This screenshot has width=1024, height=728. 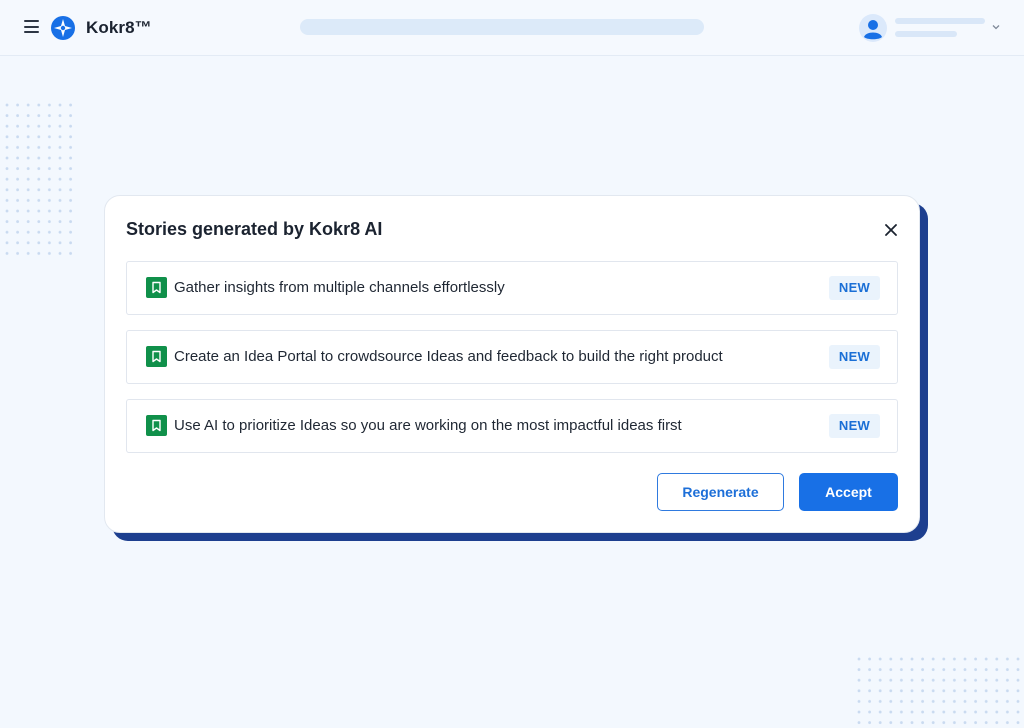 I want to click on top-navigation-bar: Kokr8™, so click(x=512, y=28).